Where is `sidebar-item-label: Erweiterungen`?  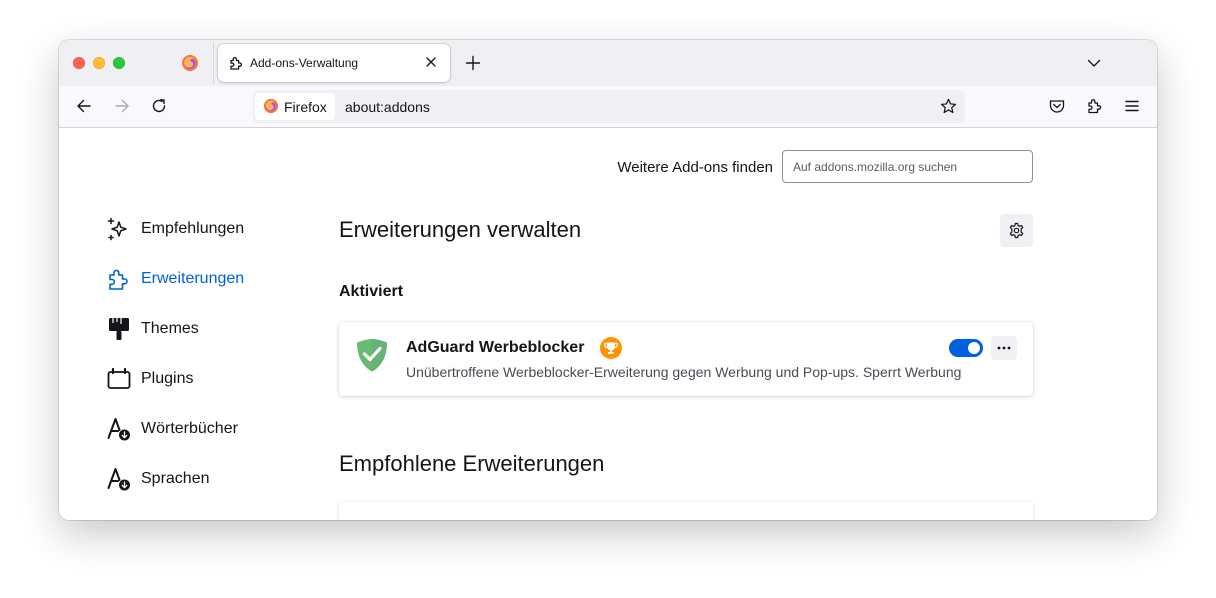
sidebar-item-label: Erweiterungen is located at coordinates (193, 278).